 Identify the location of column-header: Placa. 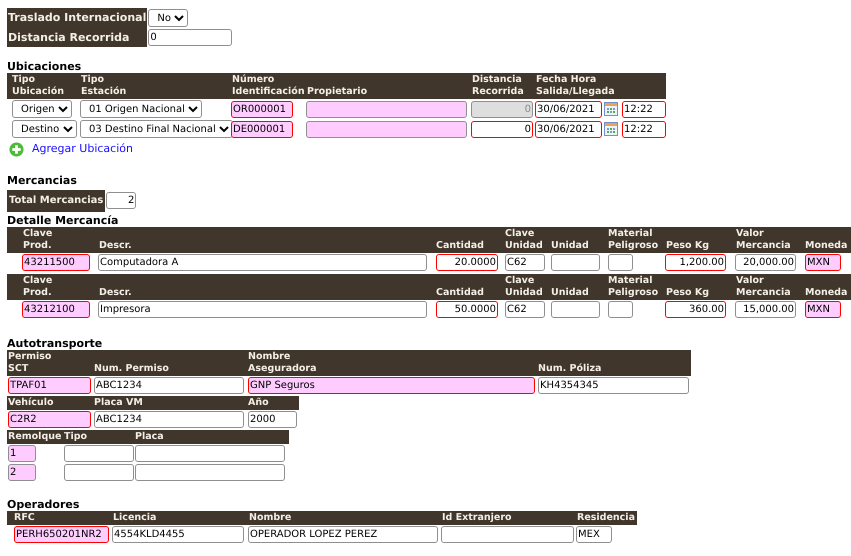
(211, 437).